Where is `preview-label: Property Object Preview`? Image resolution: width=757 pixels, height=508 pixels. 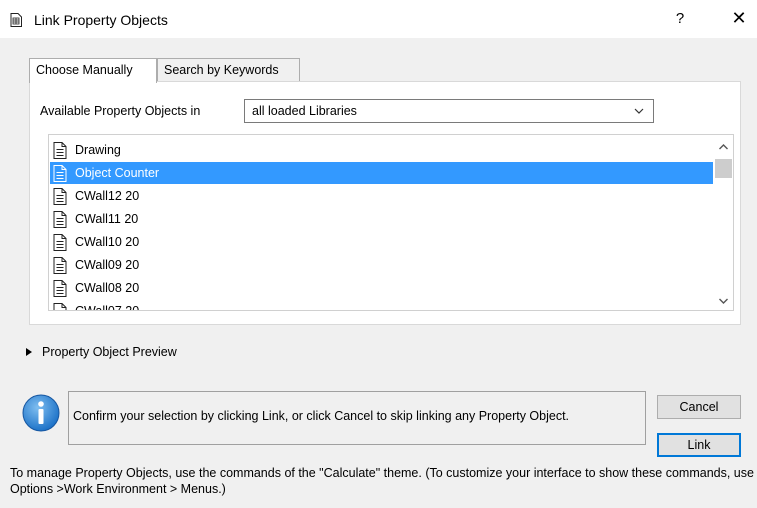
preview-label: Property Object Preview is located at coordinates (109, 352).